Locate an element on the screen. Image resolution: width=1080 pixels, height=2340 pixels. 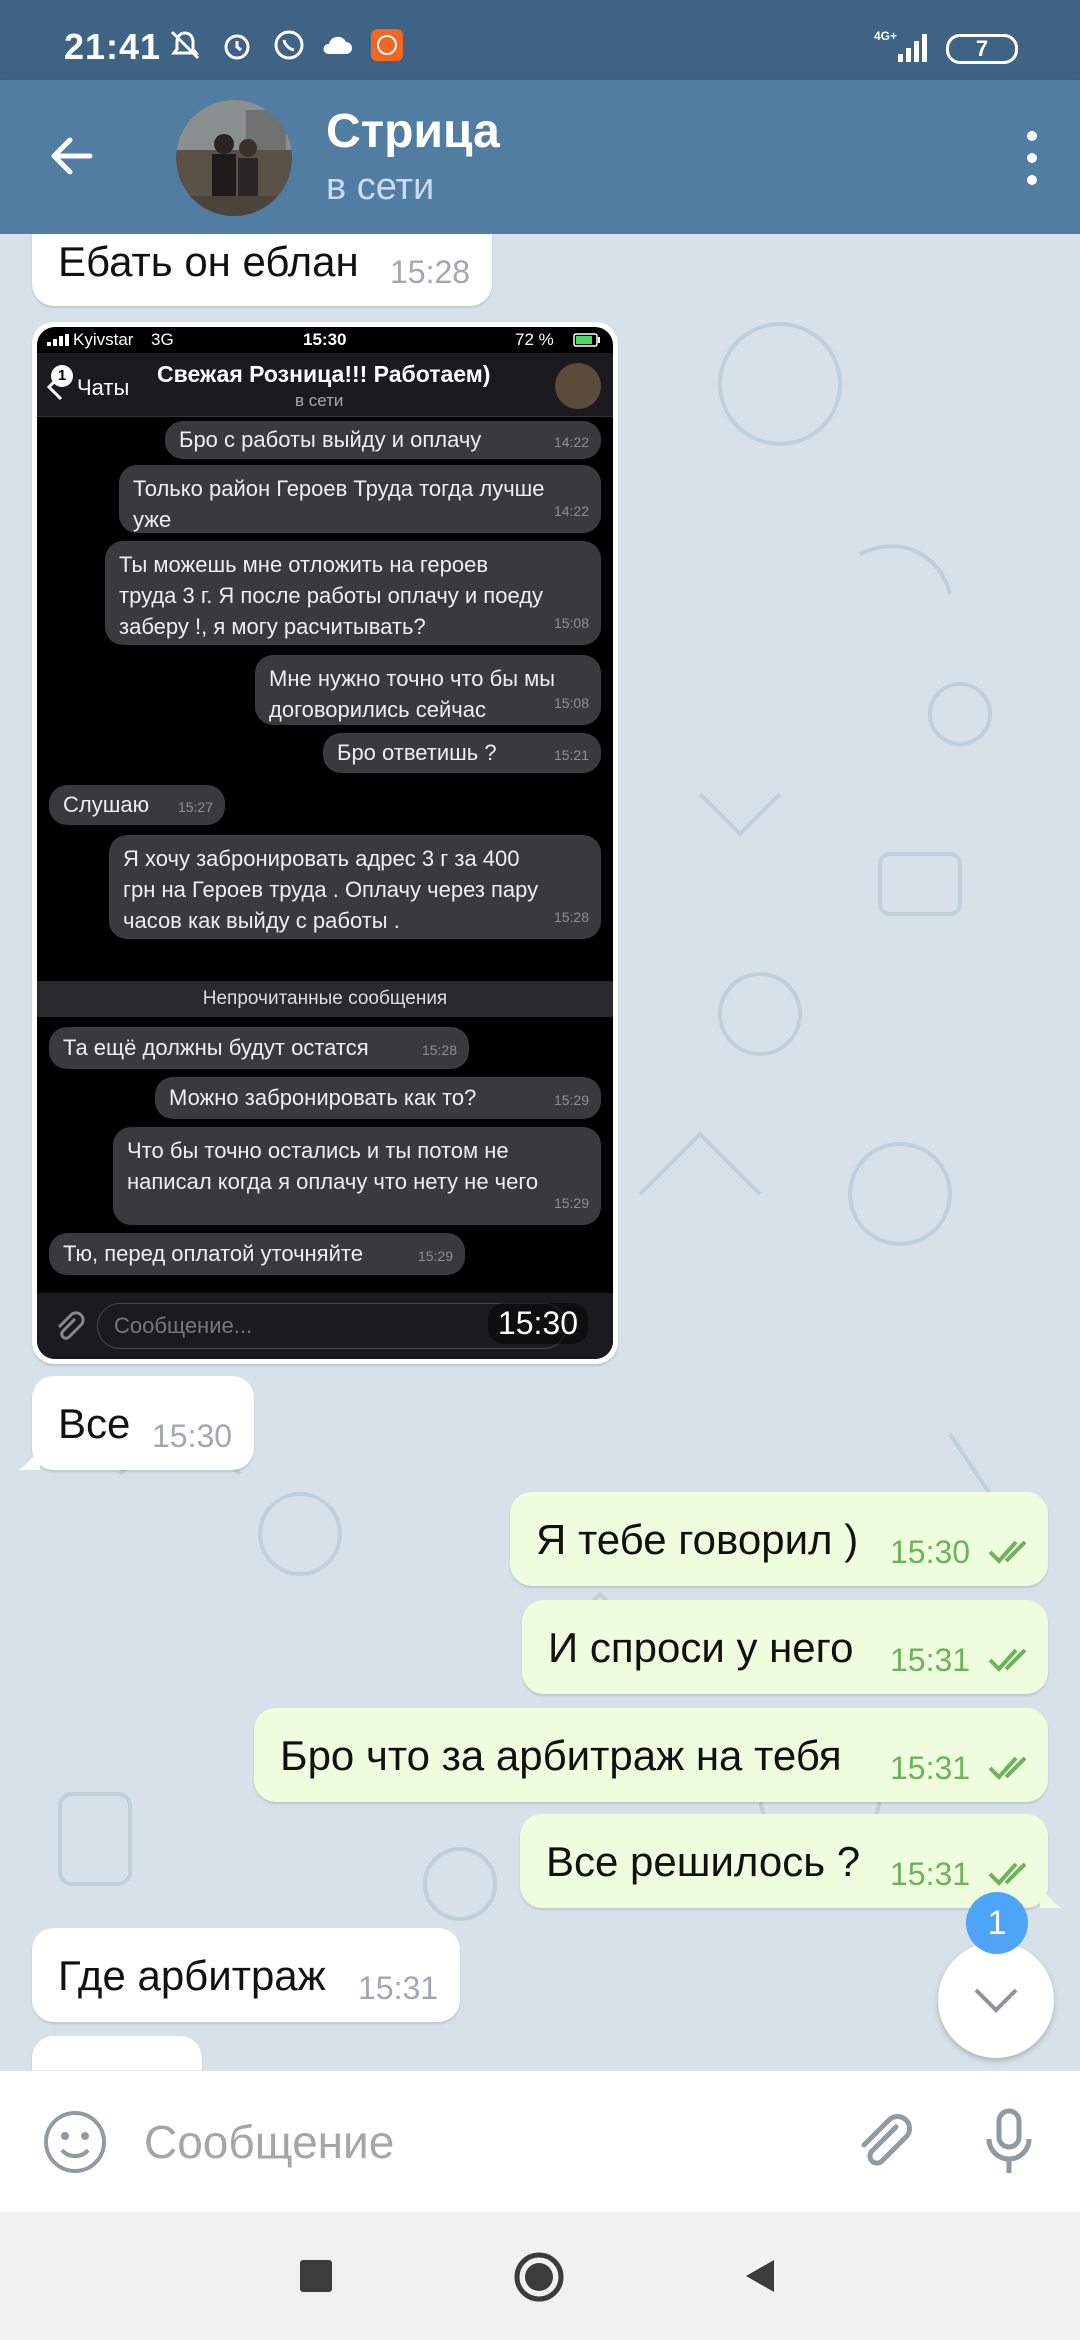
cloud-icon is located at coordinates (337, 45).